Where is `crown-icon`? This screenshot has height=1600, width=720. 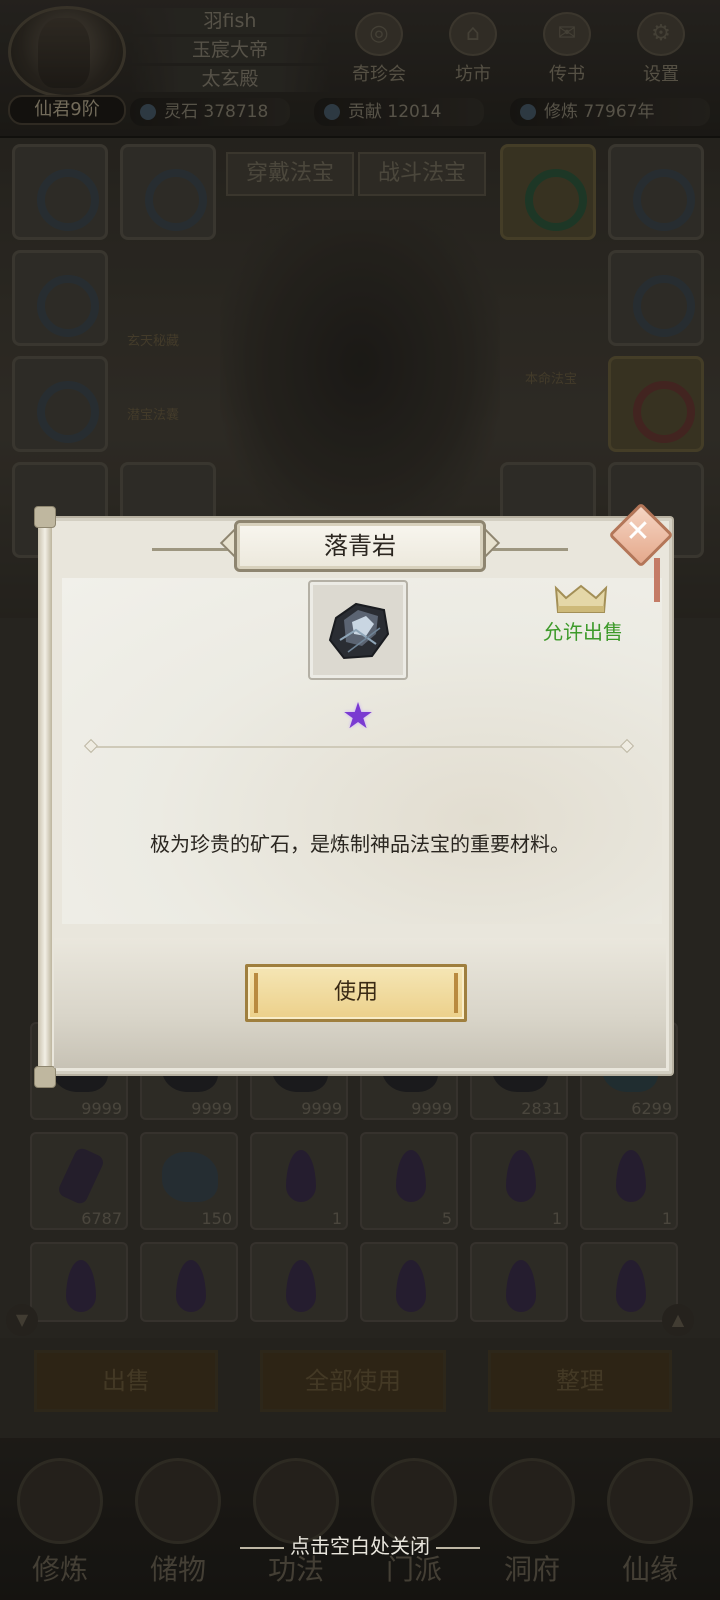
crown-icon is located at coordinates (581, 598).